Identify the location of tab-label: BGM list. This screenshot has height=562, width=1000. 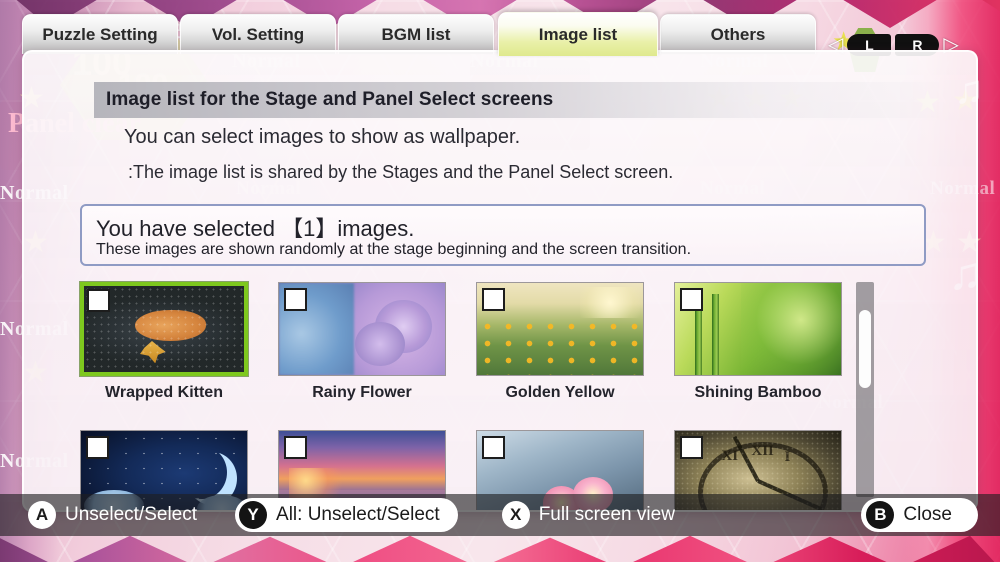
(416, 34).